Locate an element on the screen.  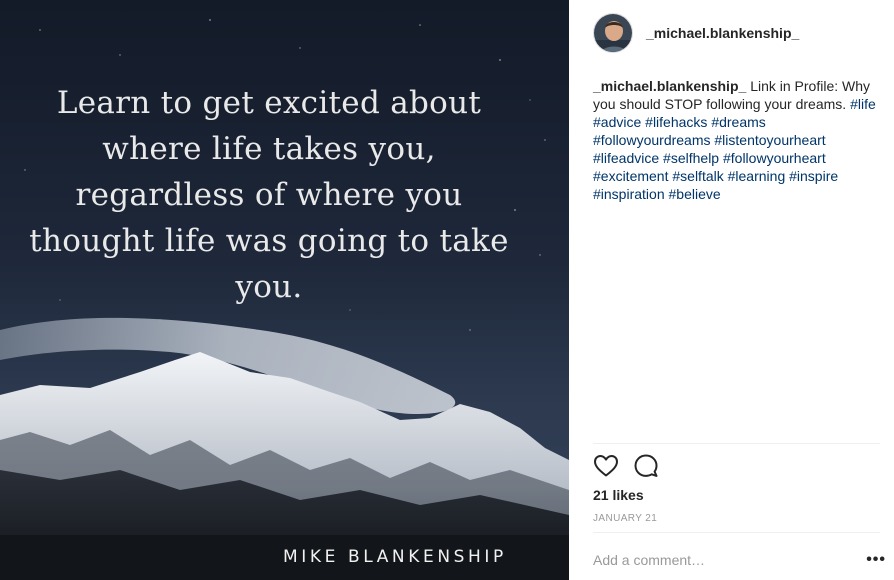
comment-icon is located at coordinates (646, 466).